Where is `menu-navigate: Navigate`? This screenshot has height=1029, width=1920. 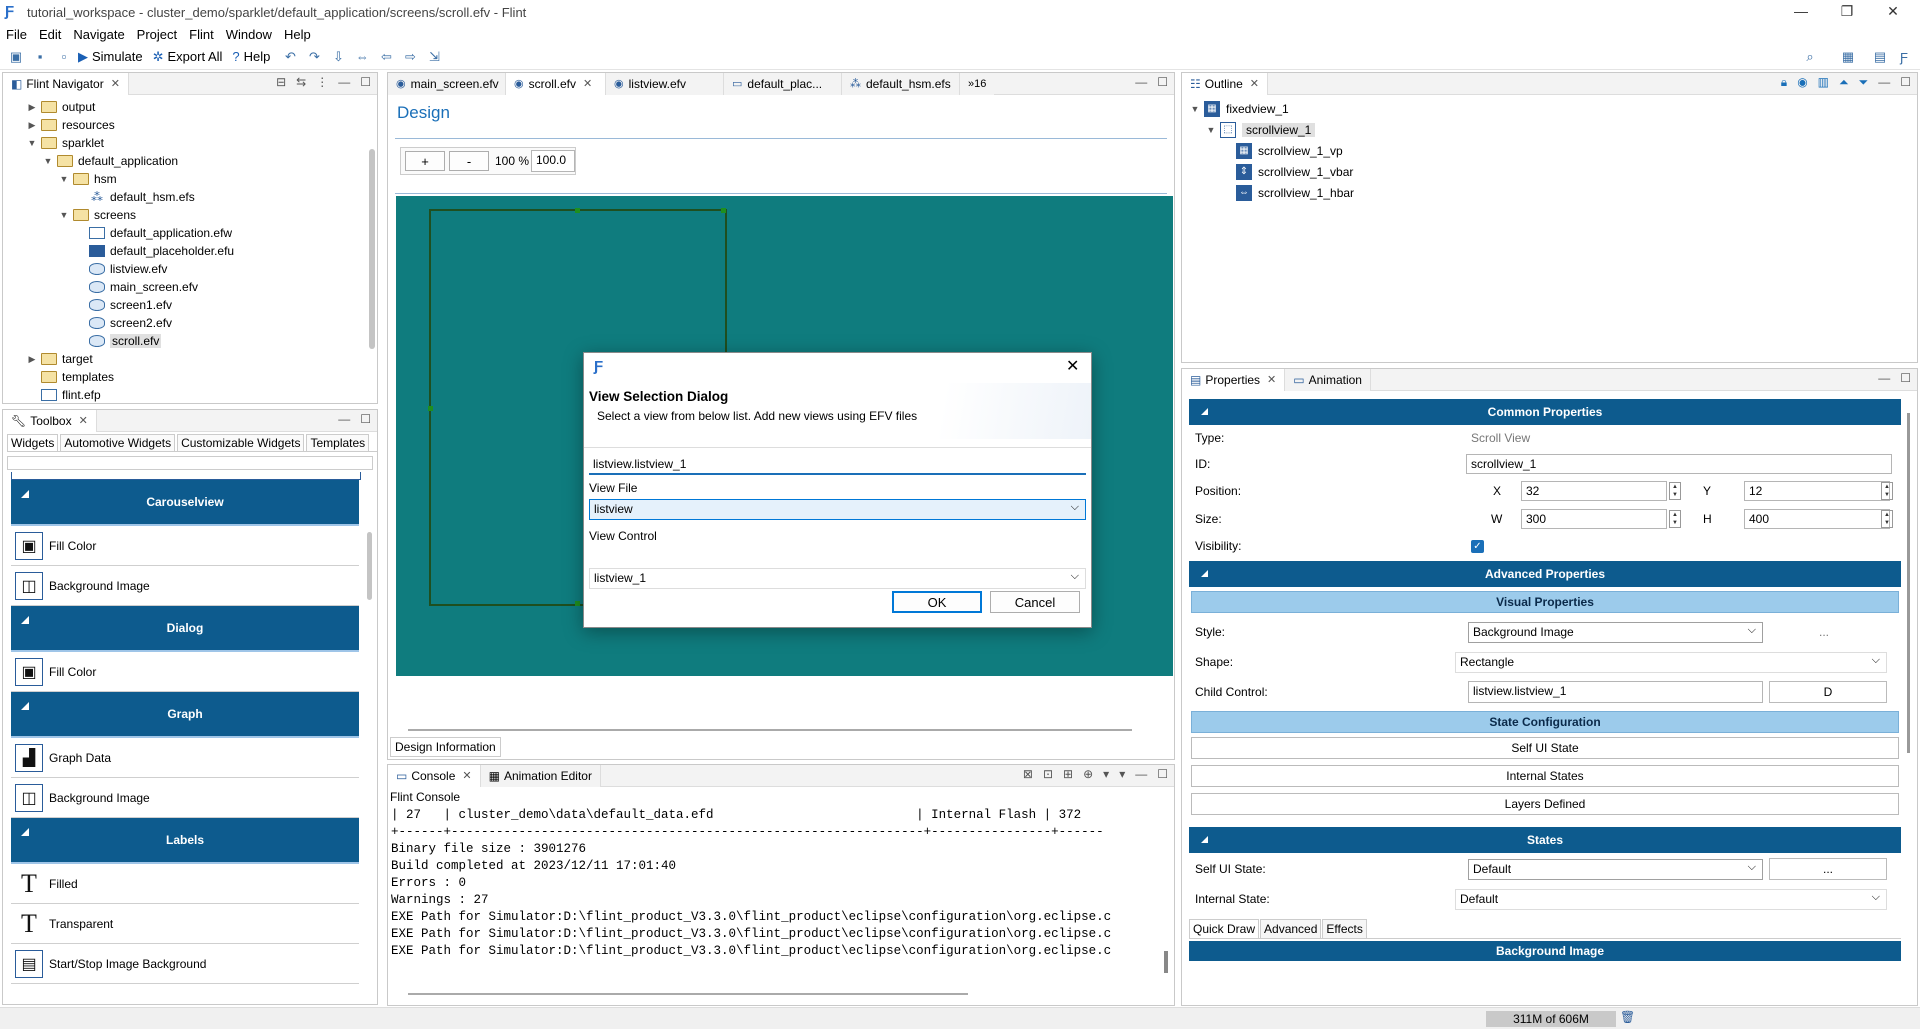
menu-navigate: Navigate is located at coordinates (98, 34).